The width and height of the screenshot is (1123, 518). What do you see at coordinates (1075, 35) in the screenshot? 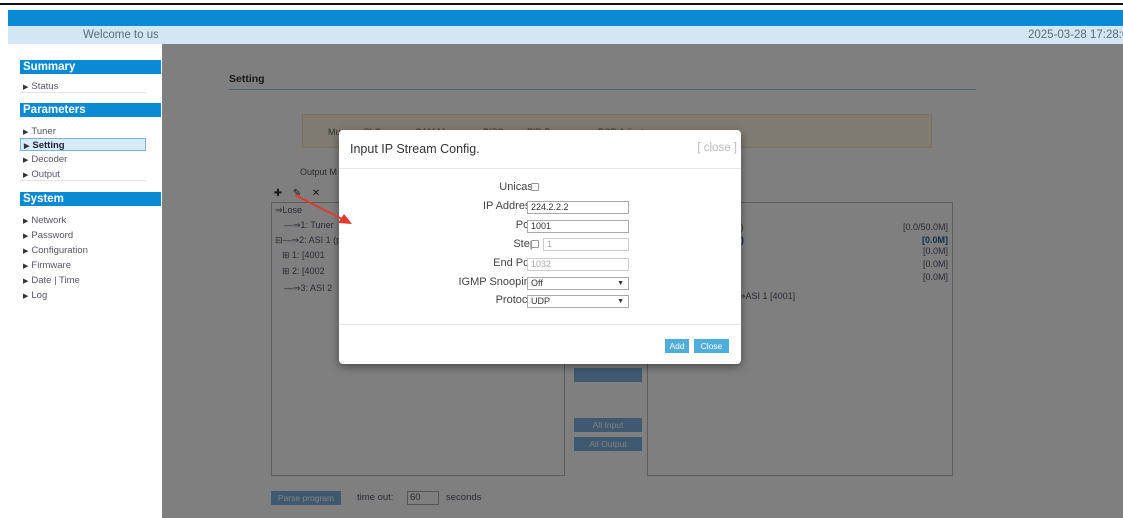
I see `datetime: 2025-03-28 17:28:06` at bounding box center [1075, 35].